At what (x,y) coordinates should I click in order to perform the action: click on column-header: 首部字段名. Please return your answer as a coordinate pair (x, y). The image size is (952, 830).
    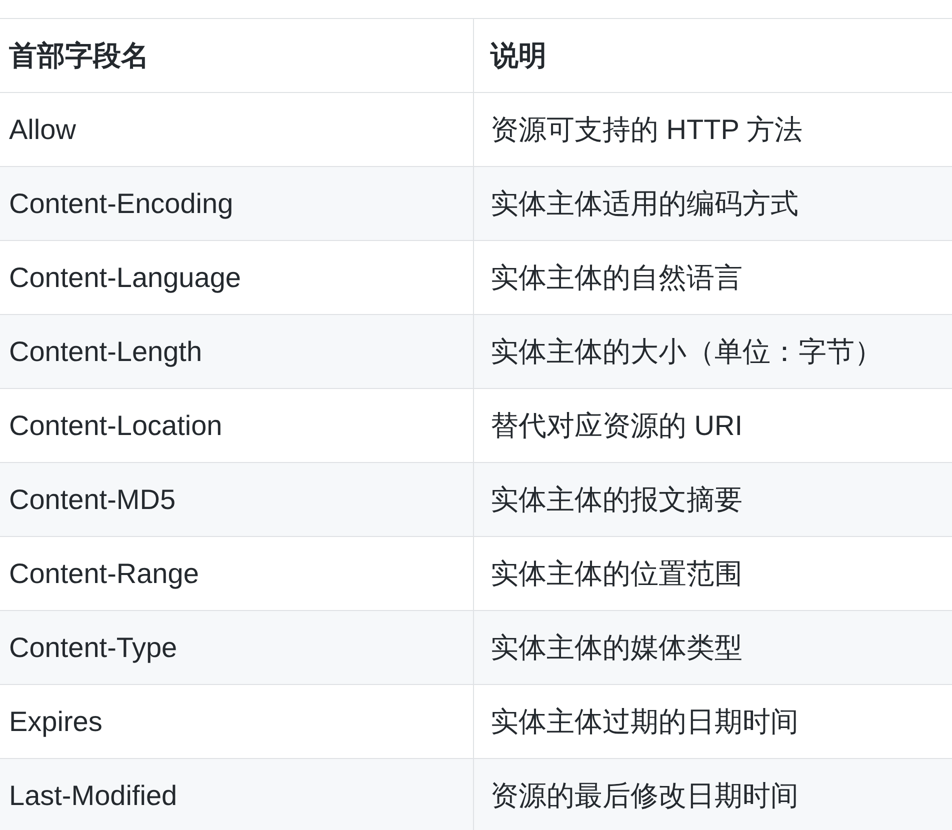
    Looking at the image, I should click on (236, 55).